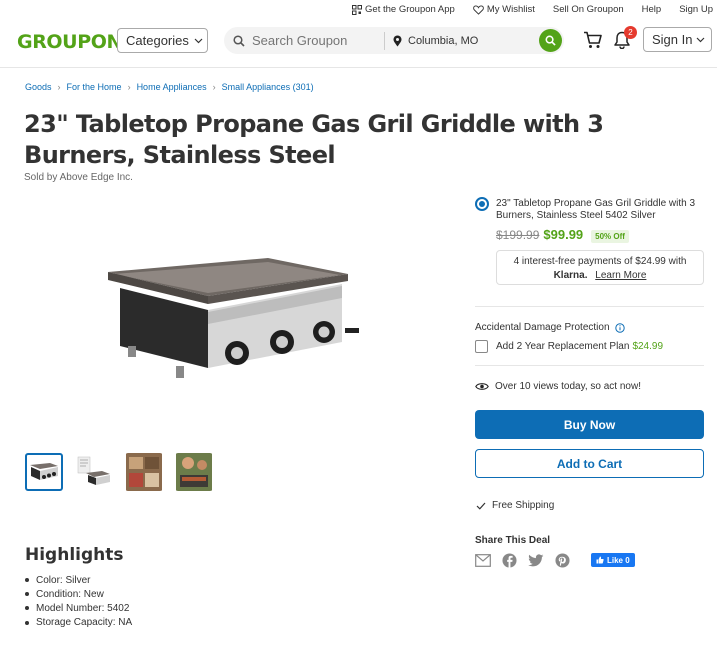 The image size is (717, 645). I want to click on price-row: $199.99 $99.99 50% Off, so click(562, 235).